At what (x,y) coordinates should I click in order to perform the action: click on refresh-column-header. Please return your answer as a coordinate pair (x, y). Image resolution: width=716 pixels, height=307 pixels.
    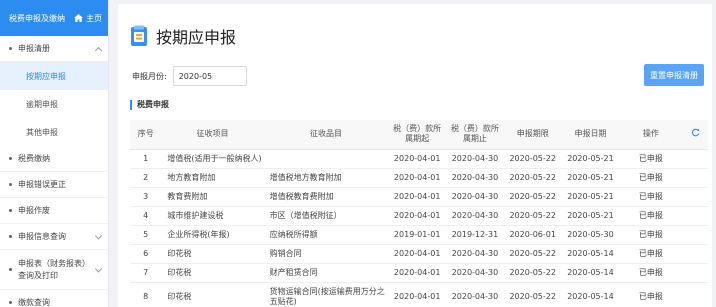
    Looking at the image, I should click on (695, 135).